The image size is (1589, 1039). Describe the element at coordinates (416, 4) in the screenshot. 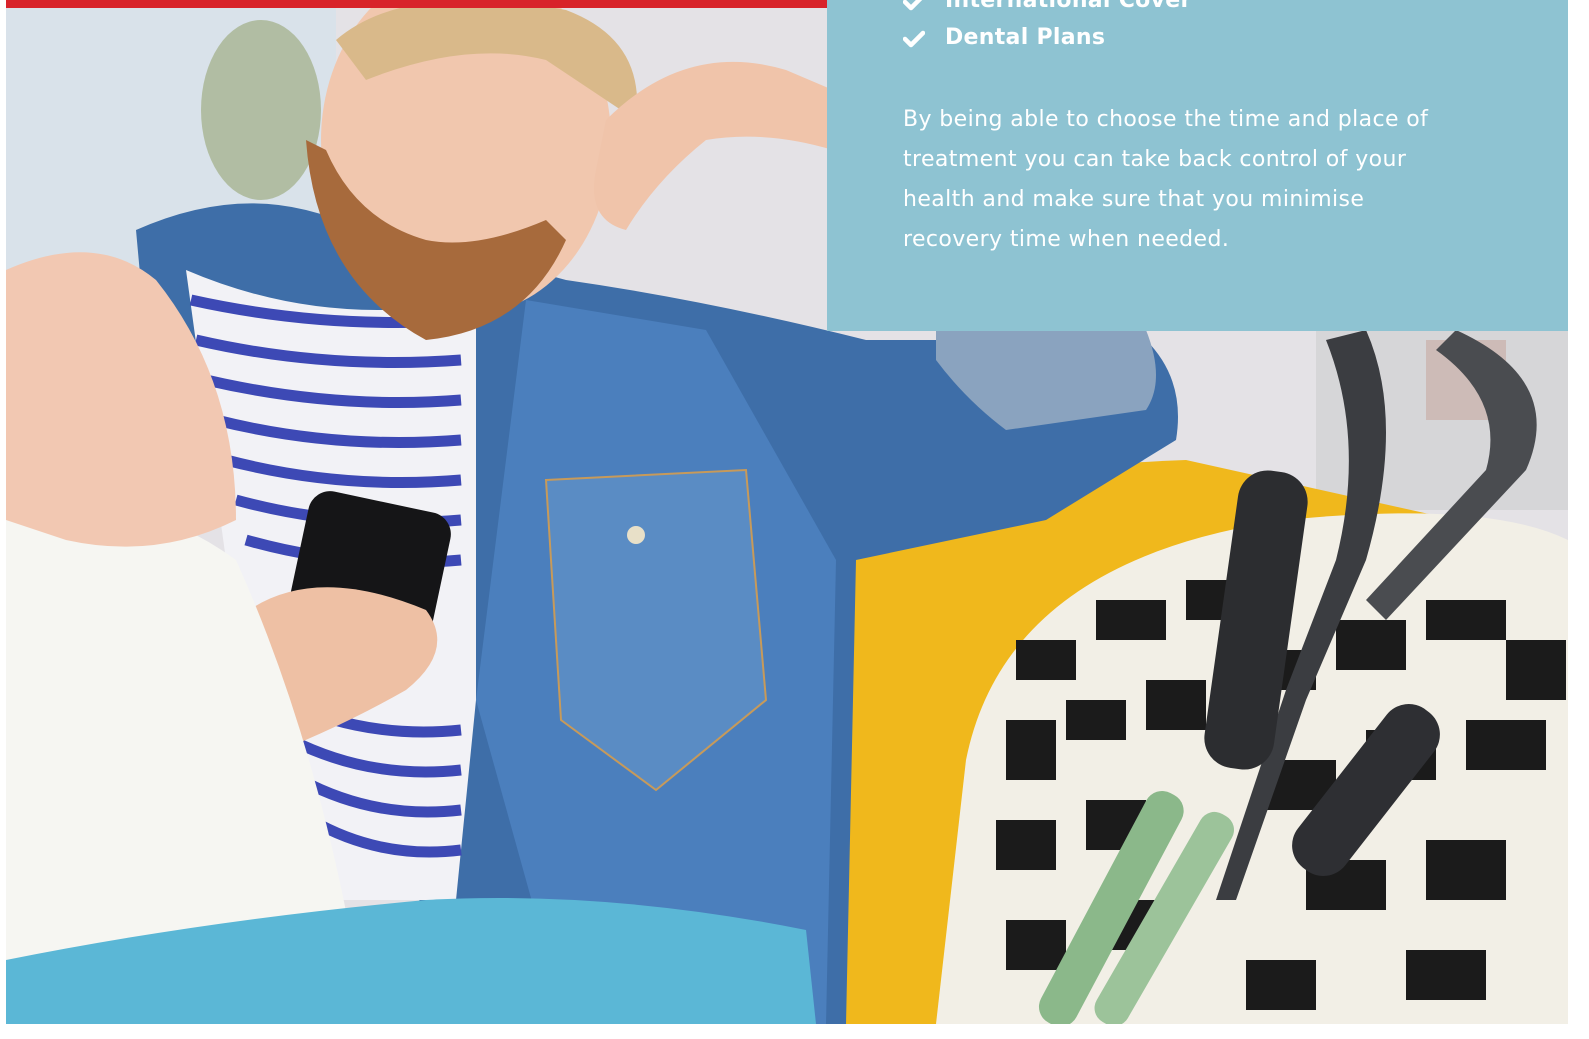

I see `accent-bar` at that location.